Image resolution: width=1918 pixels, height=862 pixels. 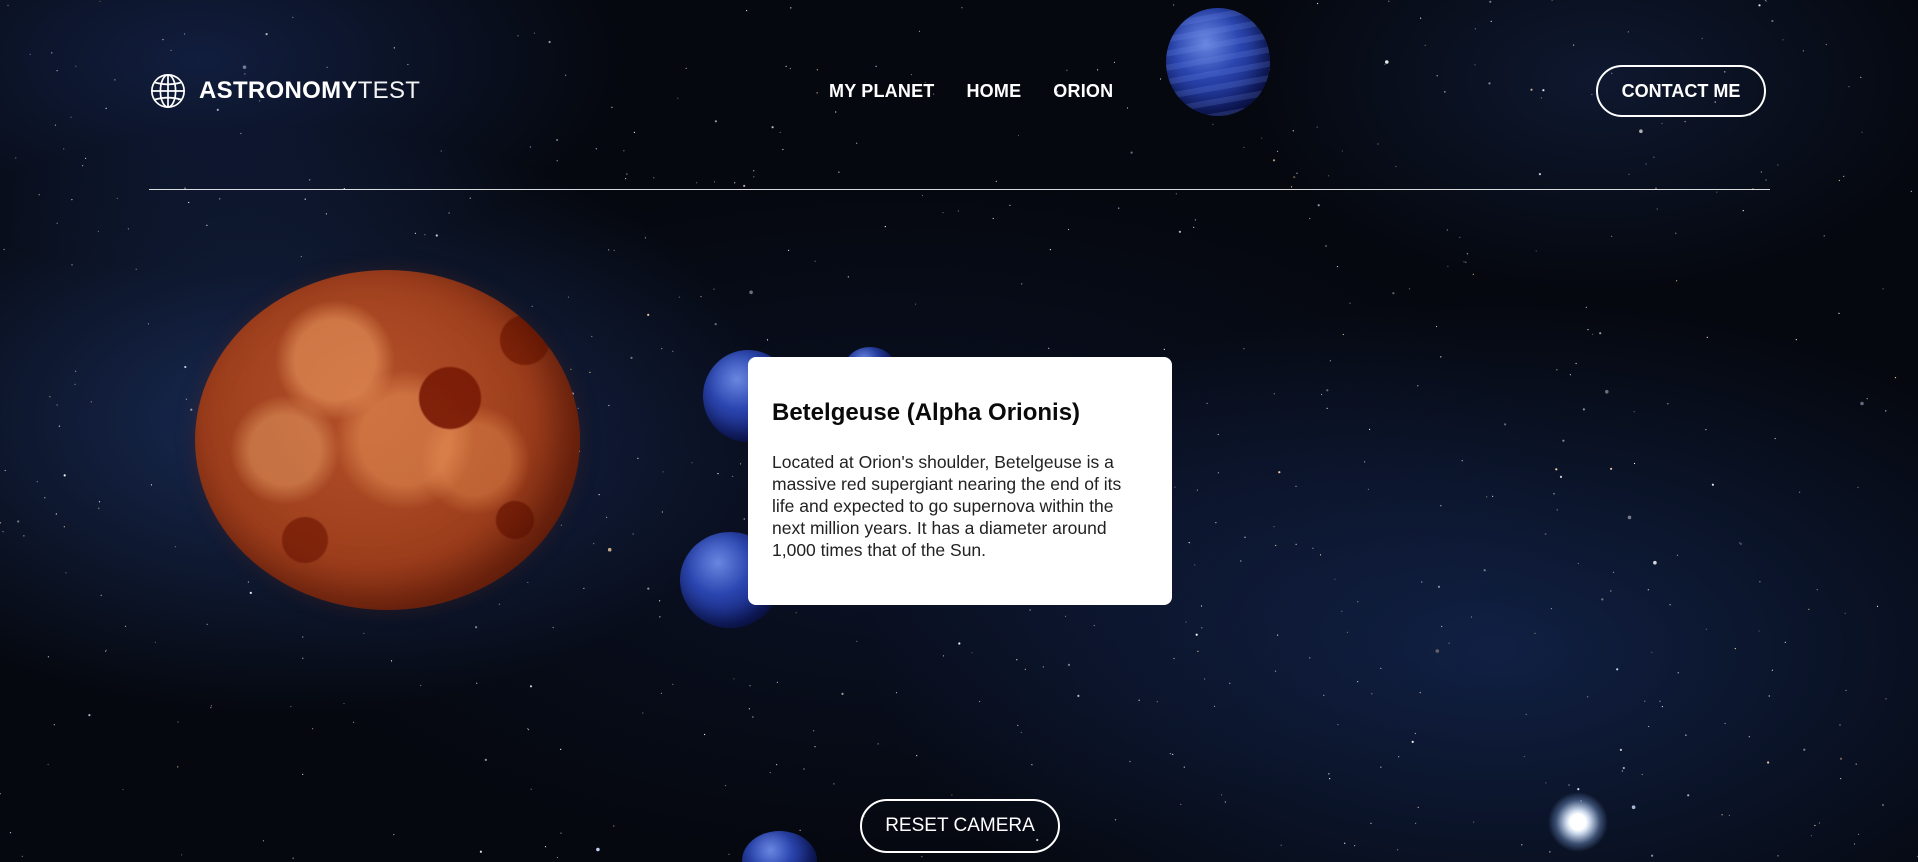 I want to click on logo: ASTRONOMYTEST, so click(x=284, y=91).